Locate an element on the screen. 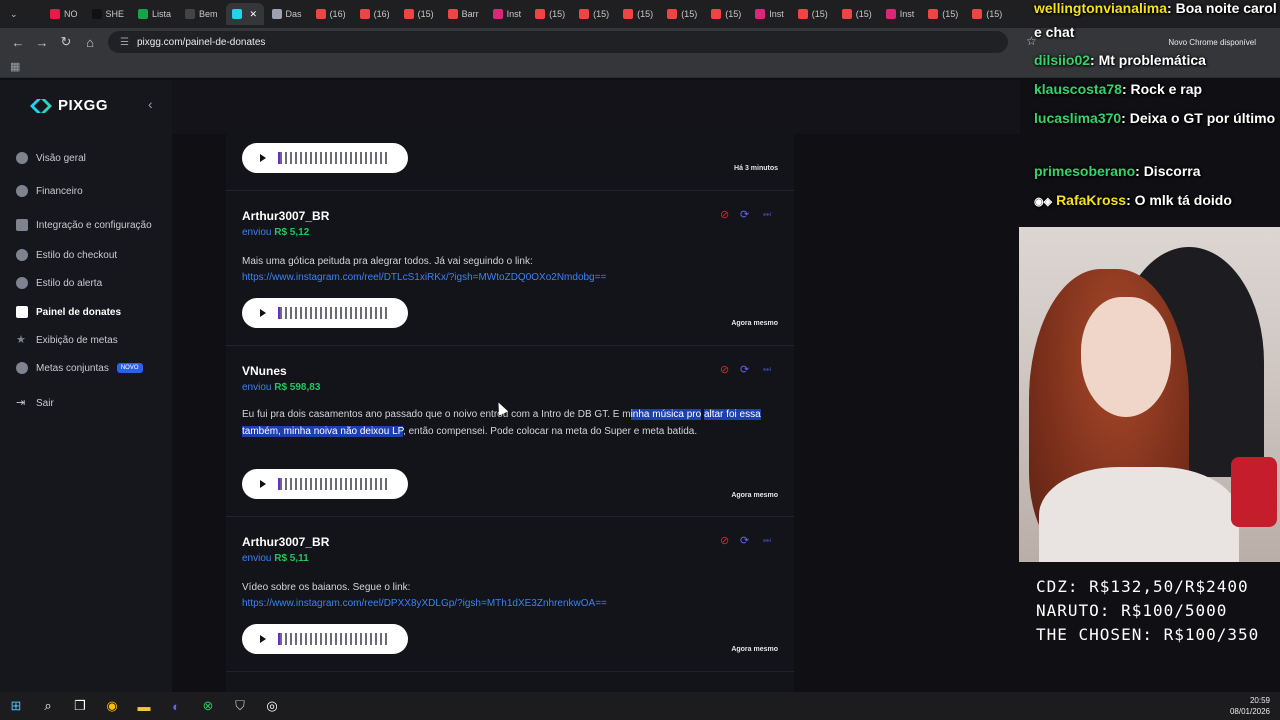 Image resolution: width=1280 pixels, height=720 pixels. site-info-icon: ☰ is located at coordinates (124, 42).